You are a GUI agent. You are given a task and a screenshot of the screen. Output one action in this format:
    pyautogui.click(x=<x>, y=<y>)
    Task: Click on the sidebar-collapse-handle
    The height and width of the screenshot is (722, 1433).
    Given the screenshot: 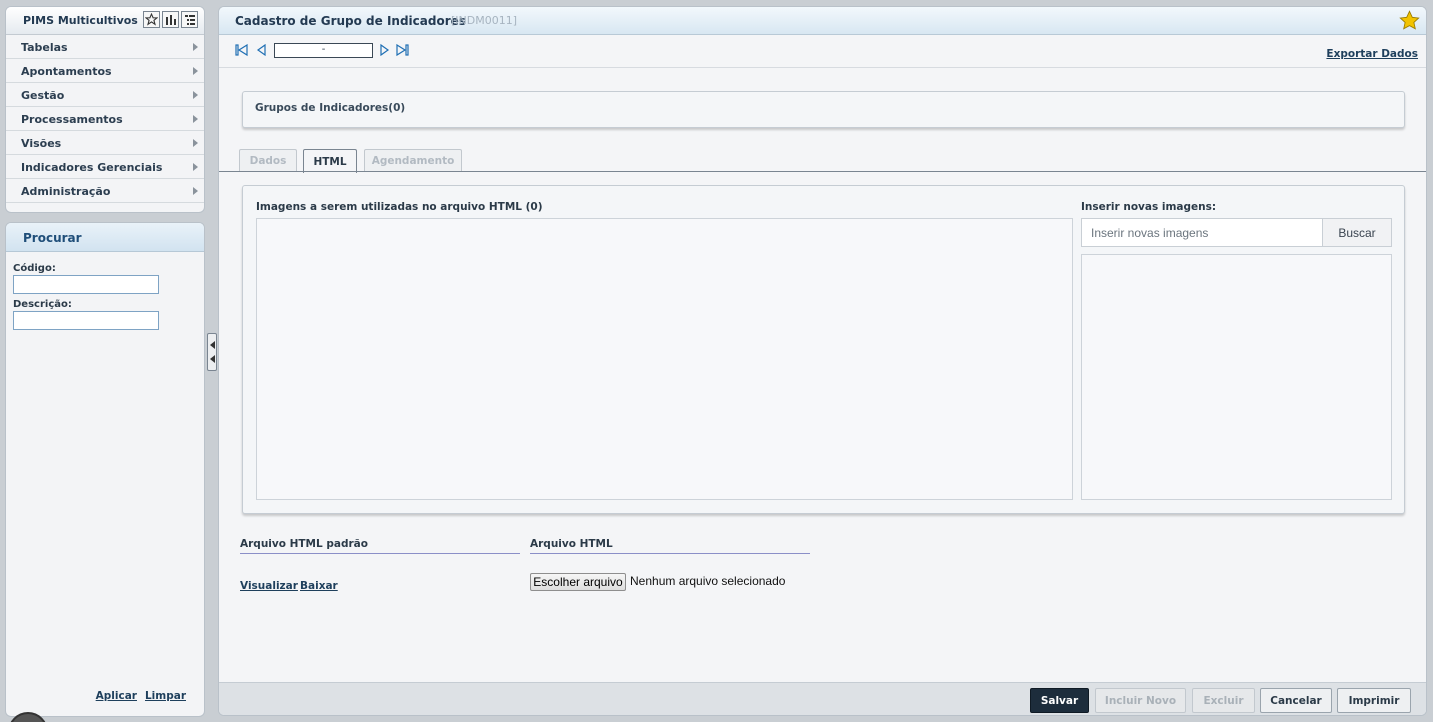 What is the action you would take?
    pyautogui.click(x=212, y=352)
    